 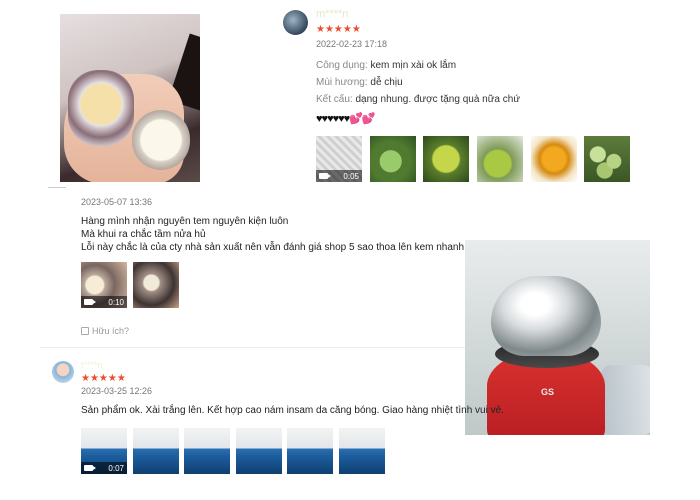 What do you see at coordinates (117, 202) in the screenshot?
I see `review-date: 2023-05-07 13:36` at bounding box center [117, 202].